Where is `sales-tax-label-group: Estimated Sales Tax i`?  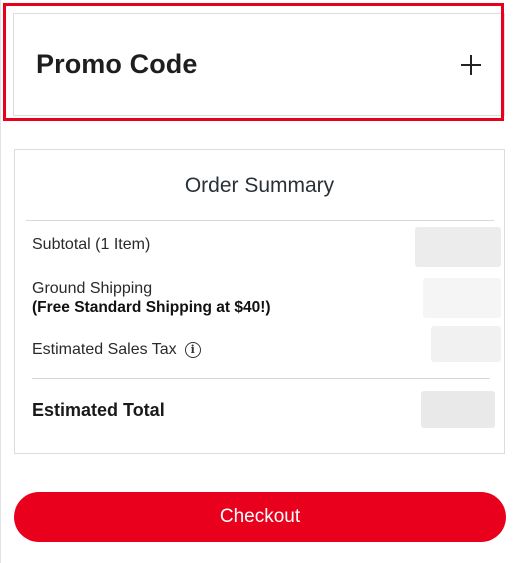
sales-tax-label-group: Estimated Sales Tax i is located at coordinates (116, 349).